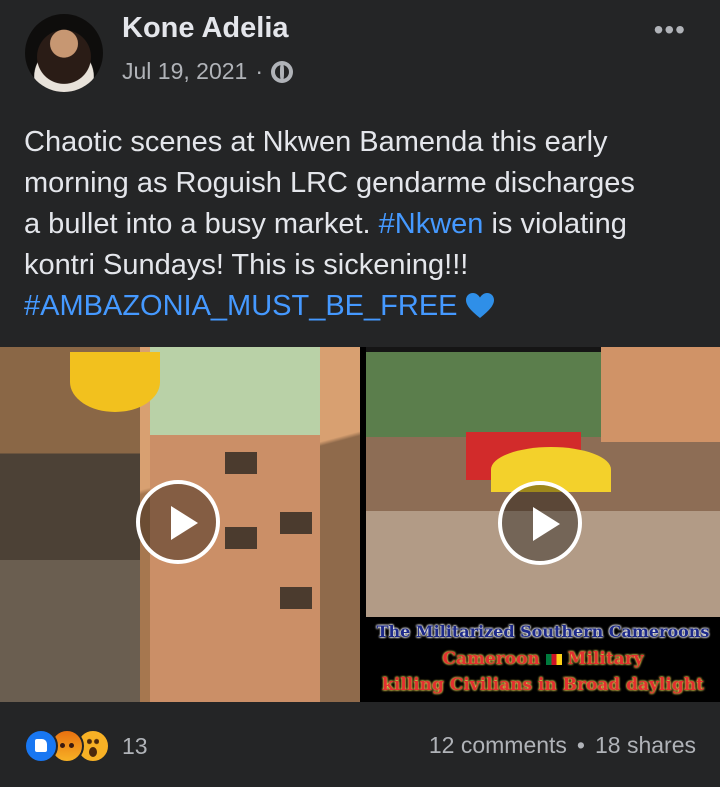 This screenshot has width=720, height=787. What do you see at coordinates (602, 659) in the screenshot?
I see `caption-segment: Military` at bounding box center [602, 659].